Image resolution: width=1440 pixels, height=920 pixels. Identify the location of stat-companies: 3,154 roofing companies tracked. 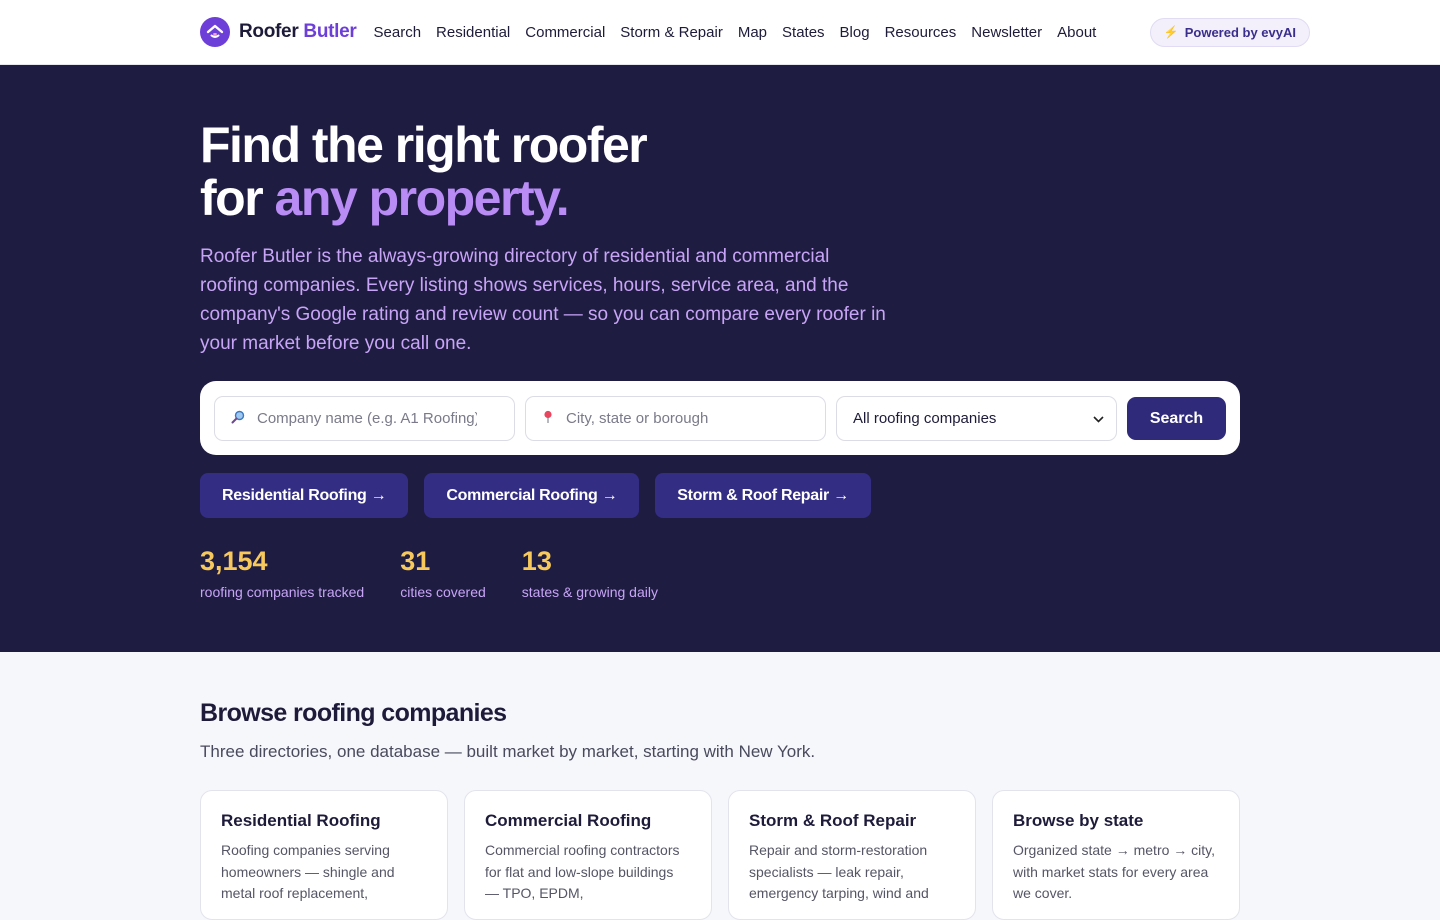
(282, 571).